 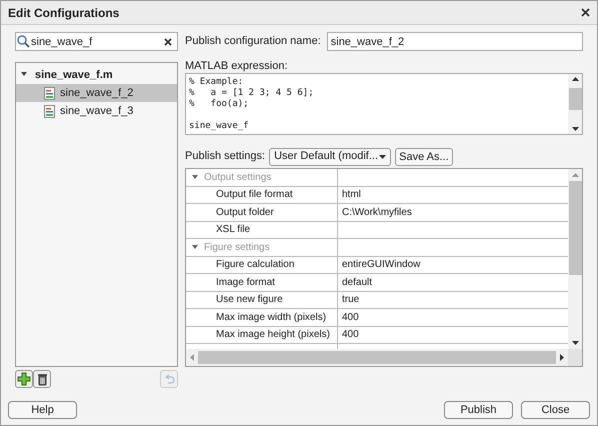 What do you see at coordinates (168, 42) in the screenshot?
I see `clear-icon` at bounding box center [168, 42].